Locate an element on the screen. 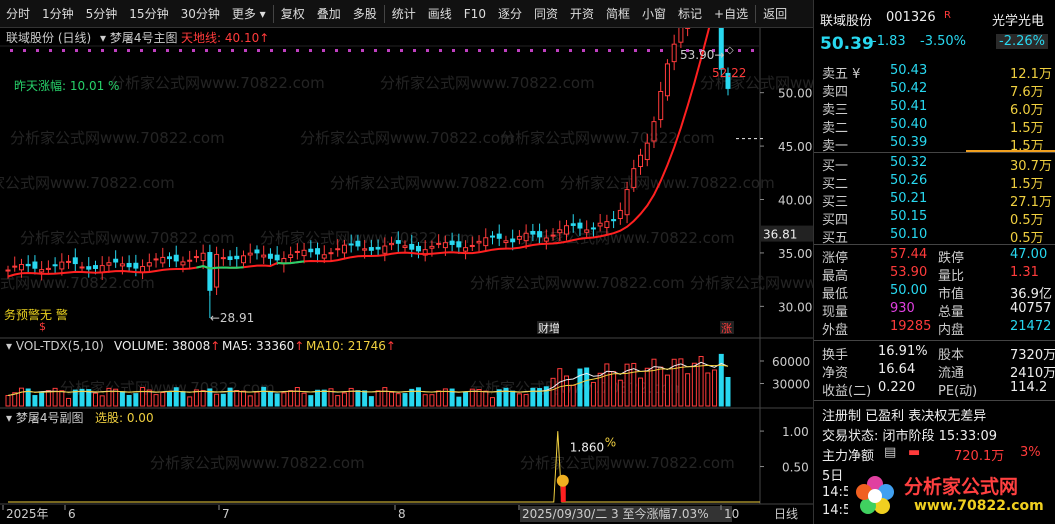 This screenshot has height=524, width=1055. ask-row: 卖二 50.40 1.5万 is located at coordinates (934, 126).